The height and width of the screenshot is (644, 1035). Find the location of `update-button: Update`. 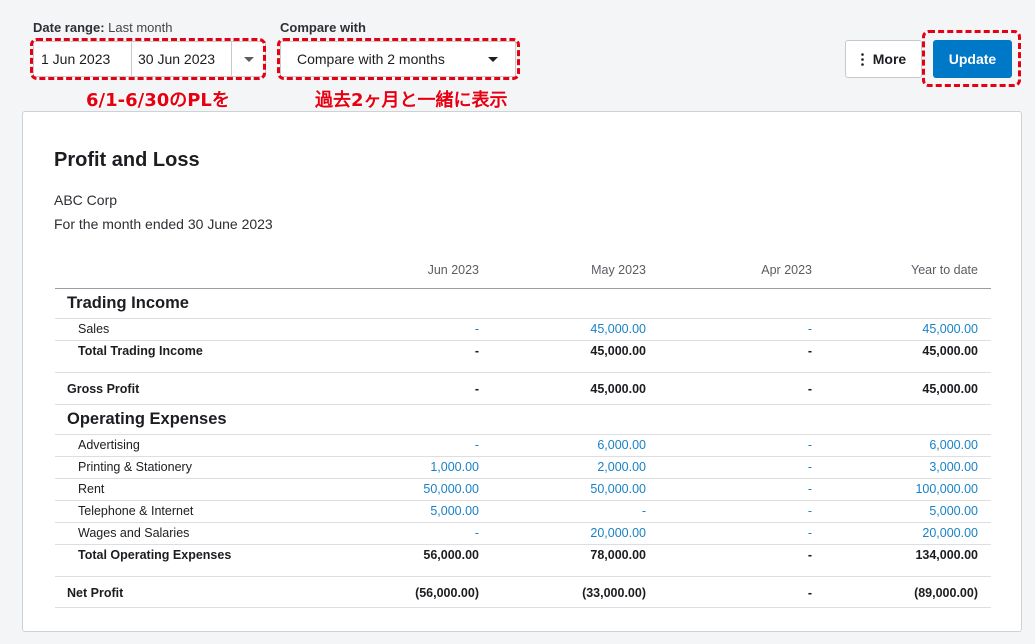

update-button: Update is located at coordinates (972, 59).